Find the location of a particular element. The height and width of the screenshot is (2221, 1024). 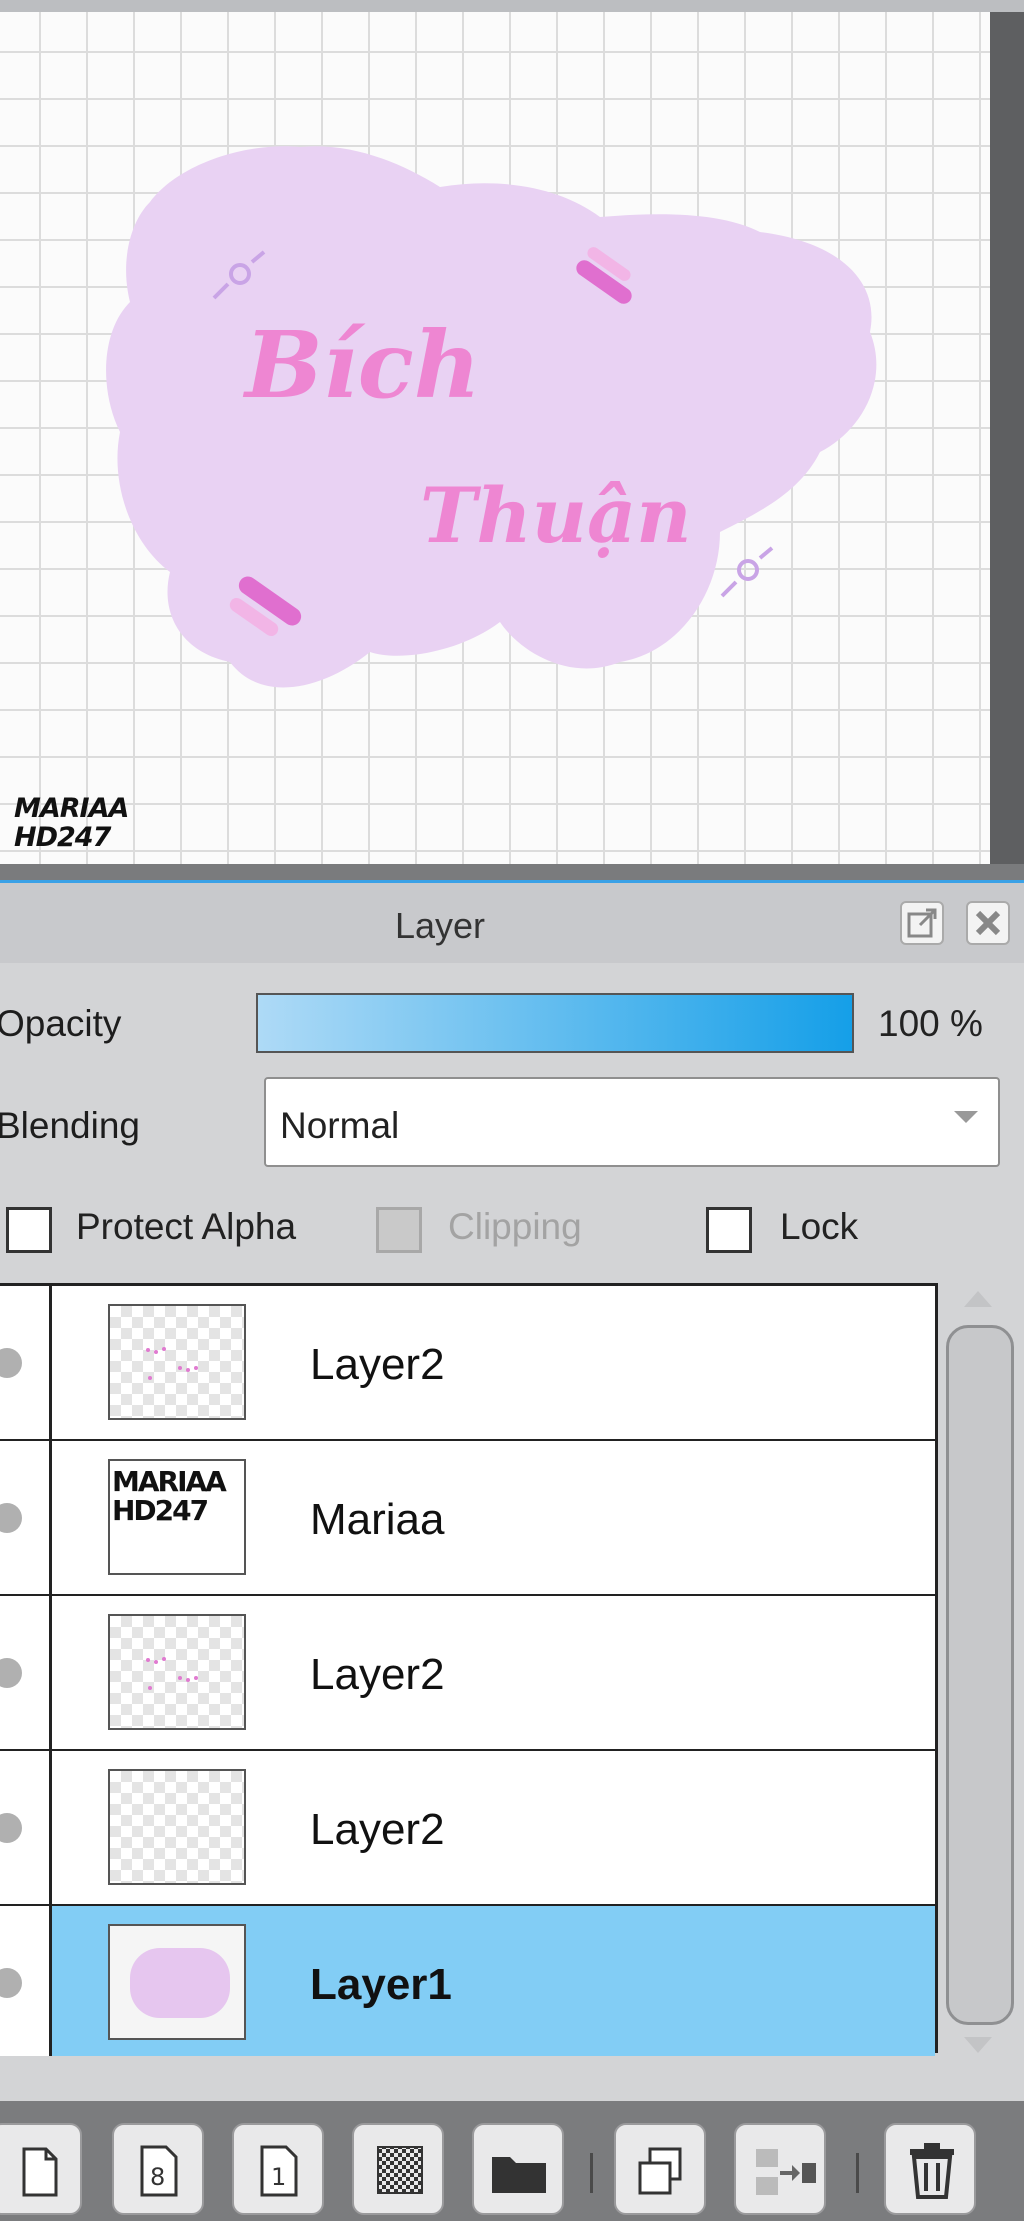

thumbnail-text-line-1: MARIAA is located at coordinates (169, 1481).